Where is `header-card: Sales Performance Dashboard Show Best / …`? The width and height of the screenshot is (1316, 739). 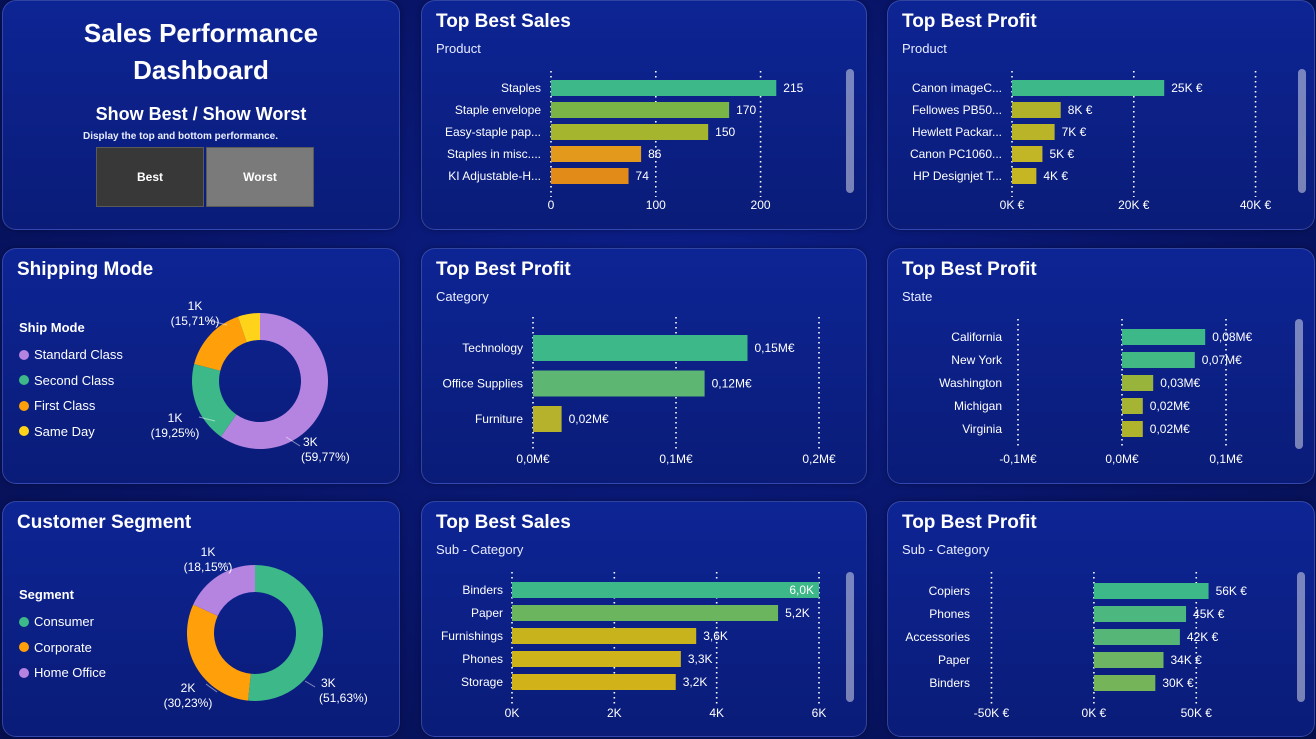
header-card: Sales Performance Dashboard Show Best / … is located at coordinates (201, 115).